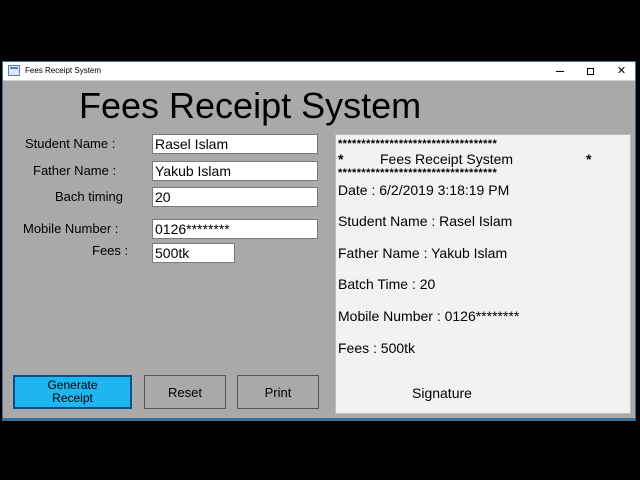 Image resolution: width=640 pixels, height=480 pixels. I want to click on student-name-input, so click(235, 144).